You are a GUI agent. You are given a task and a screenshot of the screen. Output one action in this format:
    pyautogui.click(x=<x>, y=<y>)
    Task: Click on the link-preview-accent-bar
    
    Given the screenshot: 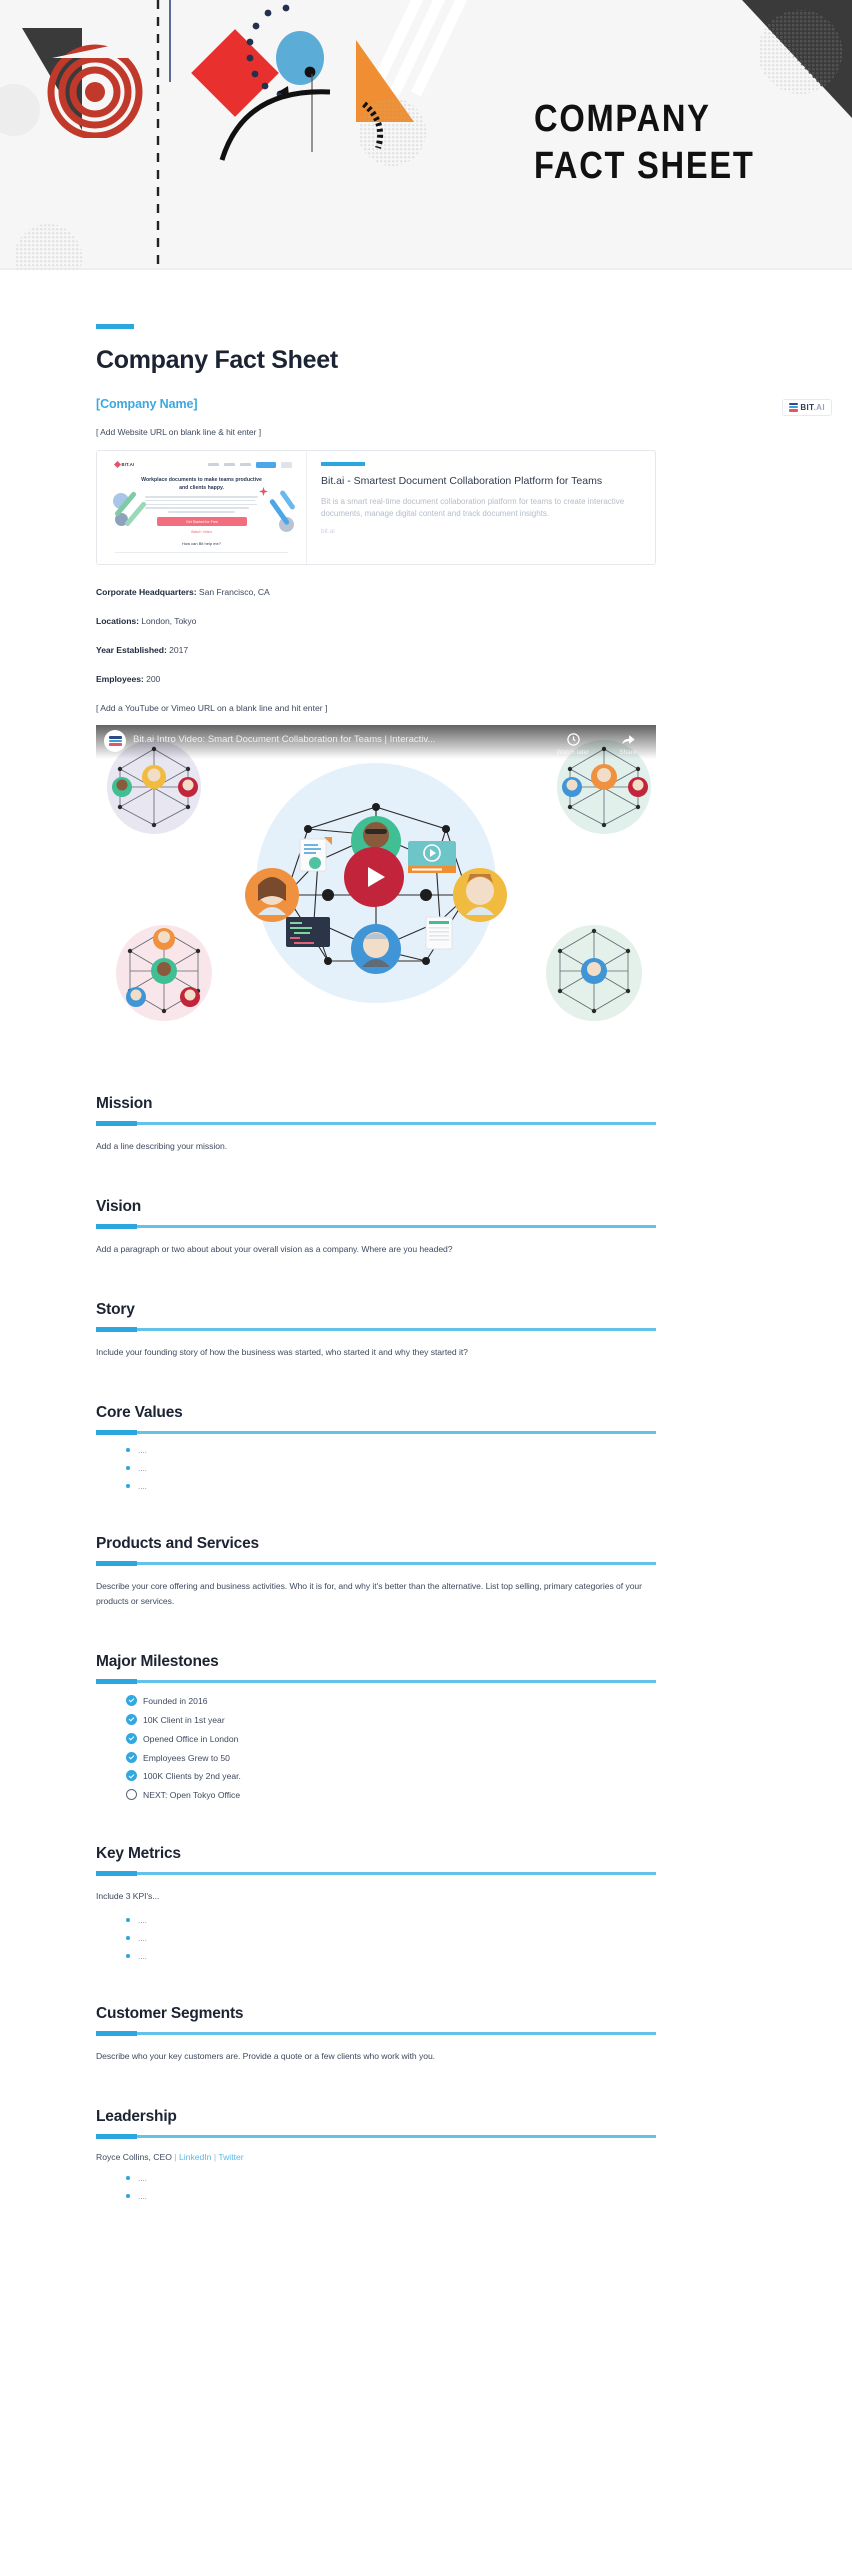 What is the action you would take?
    pyautogui.click(x=343, y=464)
    